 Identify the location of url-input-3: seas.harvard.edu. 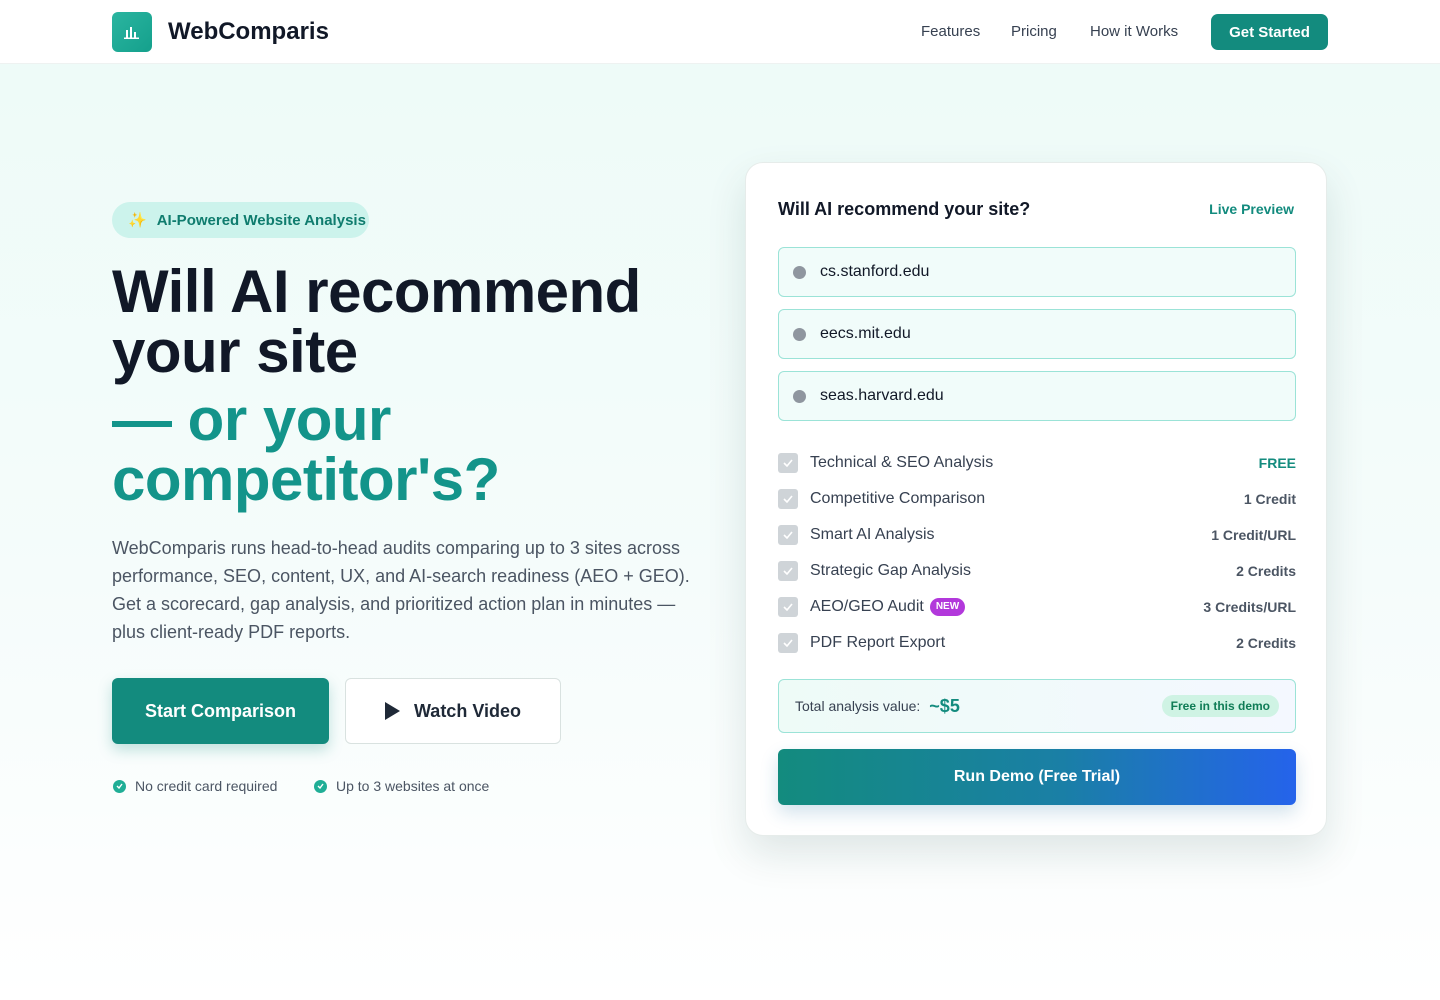
(1037, 396).